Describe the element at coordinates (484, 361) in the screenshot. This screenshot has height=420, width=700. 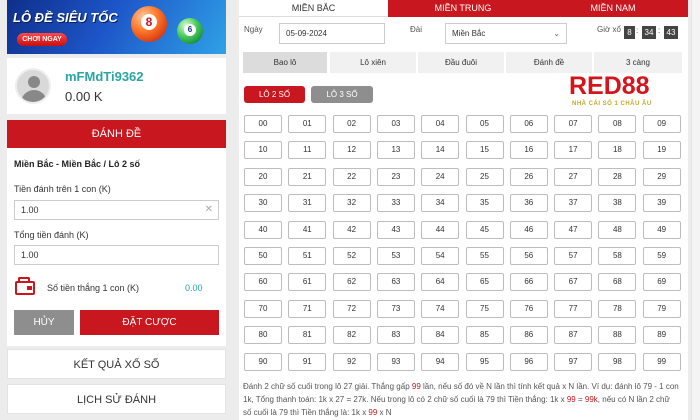
I see `number-cell: 95` at that location.